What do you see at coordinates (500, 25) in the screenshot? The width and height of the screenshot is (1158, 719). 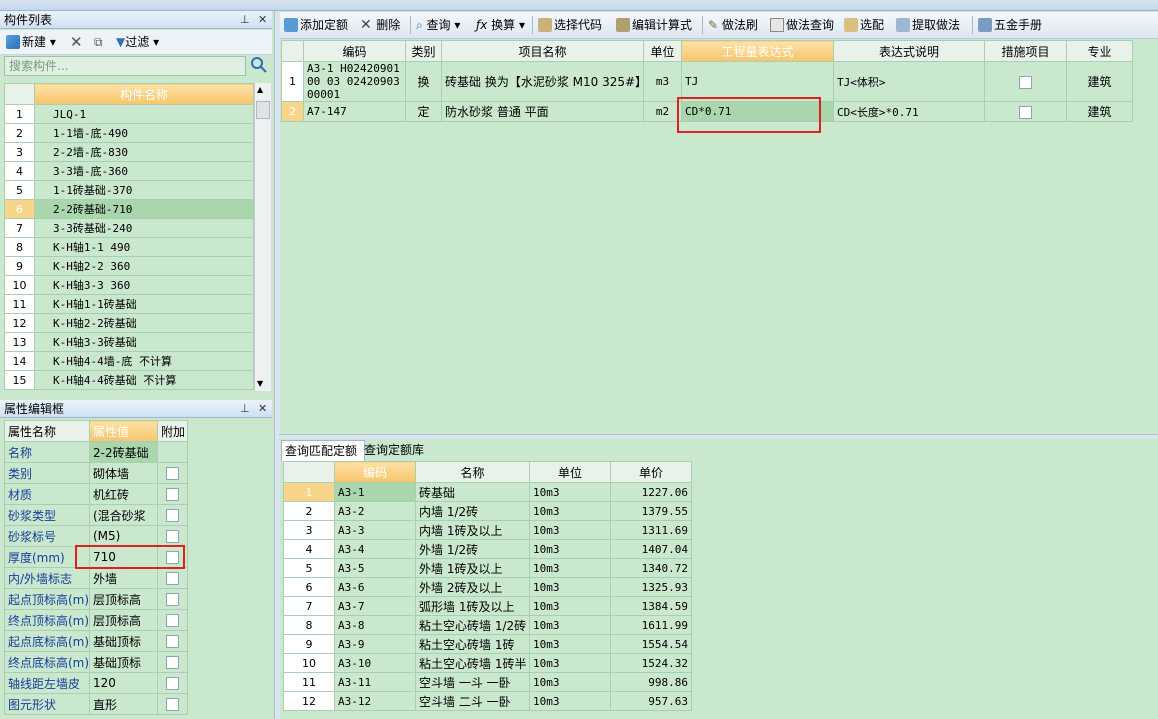 I see `convert-button: ƒx 换算 ▾` at bounding box center [500, 25].